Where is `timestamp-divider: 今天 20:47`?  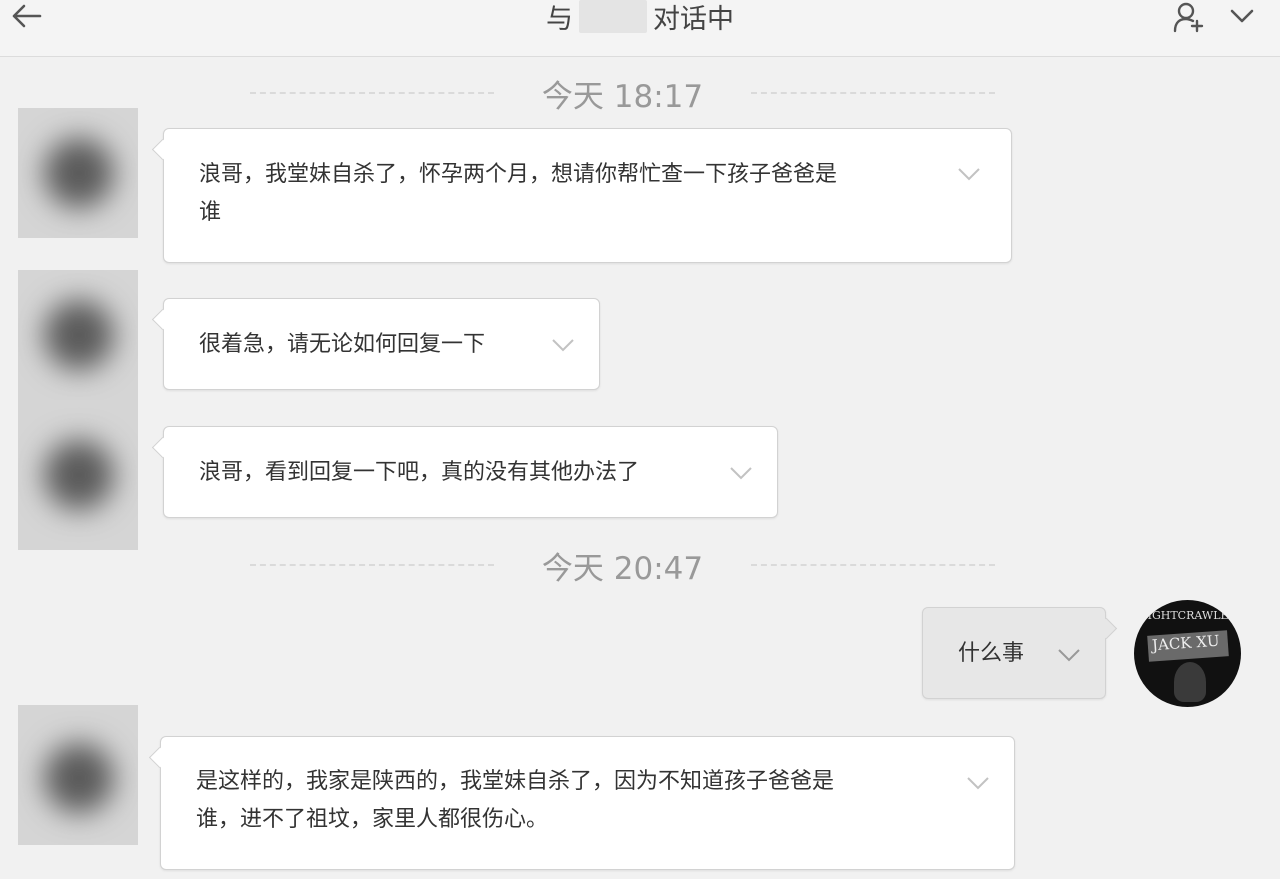
timestamp-divider: 今天 20:47 is located at coordinates (623, 566).